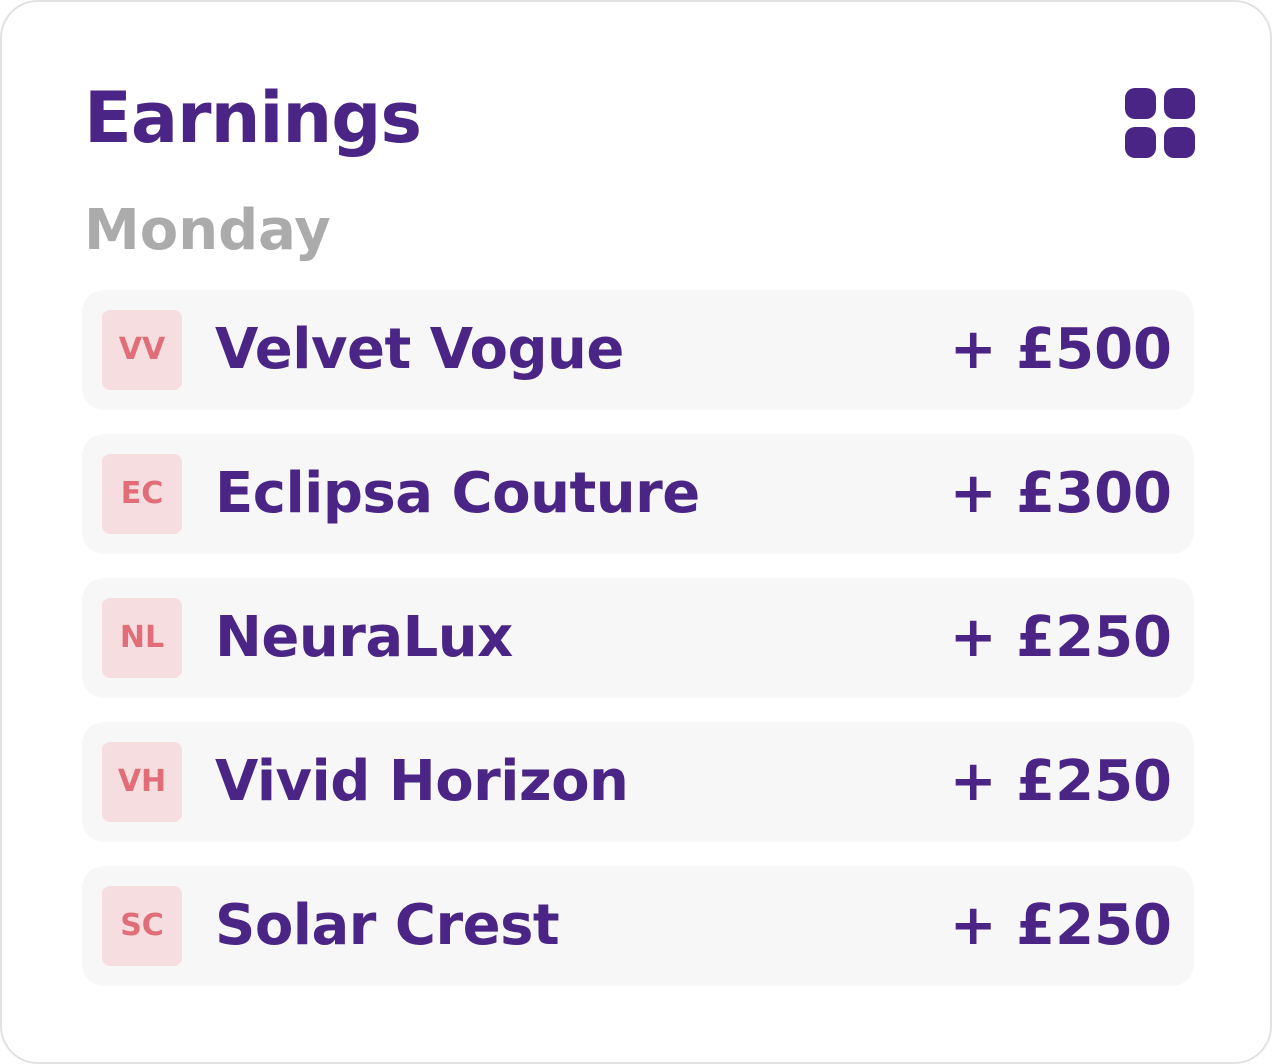 This screenshot has height=1064, width=1272. What do you see at coordinates (419, 349) in the screenshot?
I see `client-name: Velvet Vogue` at bounding box center [419, 349].